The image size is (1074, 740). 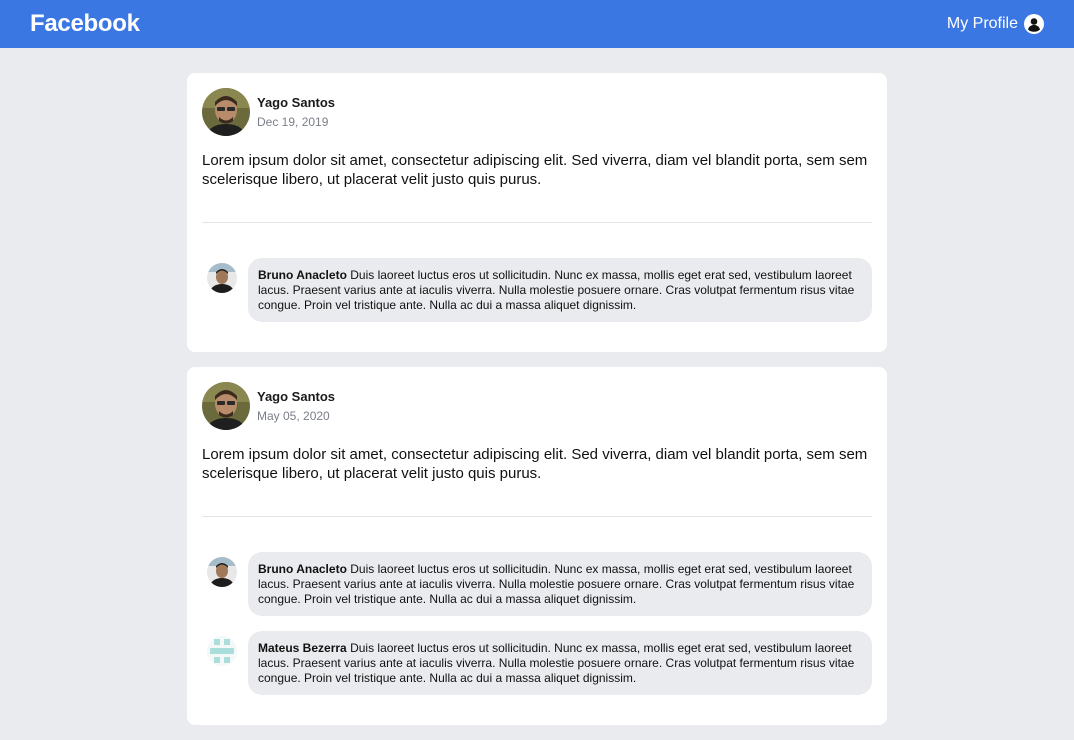 I want to click on top-navbar: Facebook My Profile, so click(x=537, y=24).